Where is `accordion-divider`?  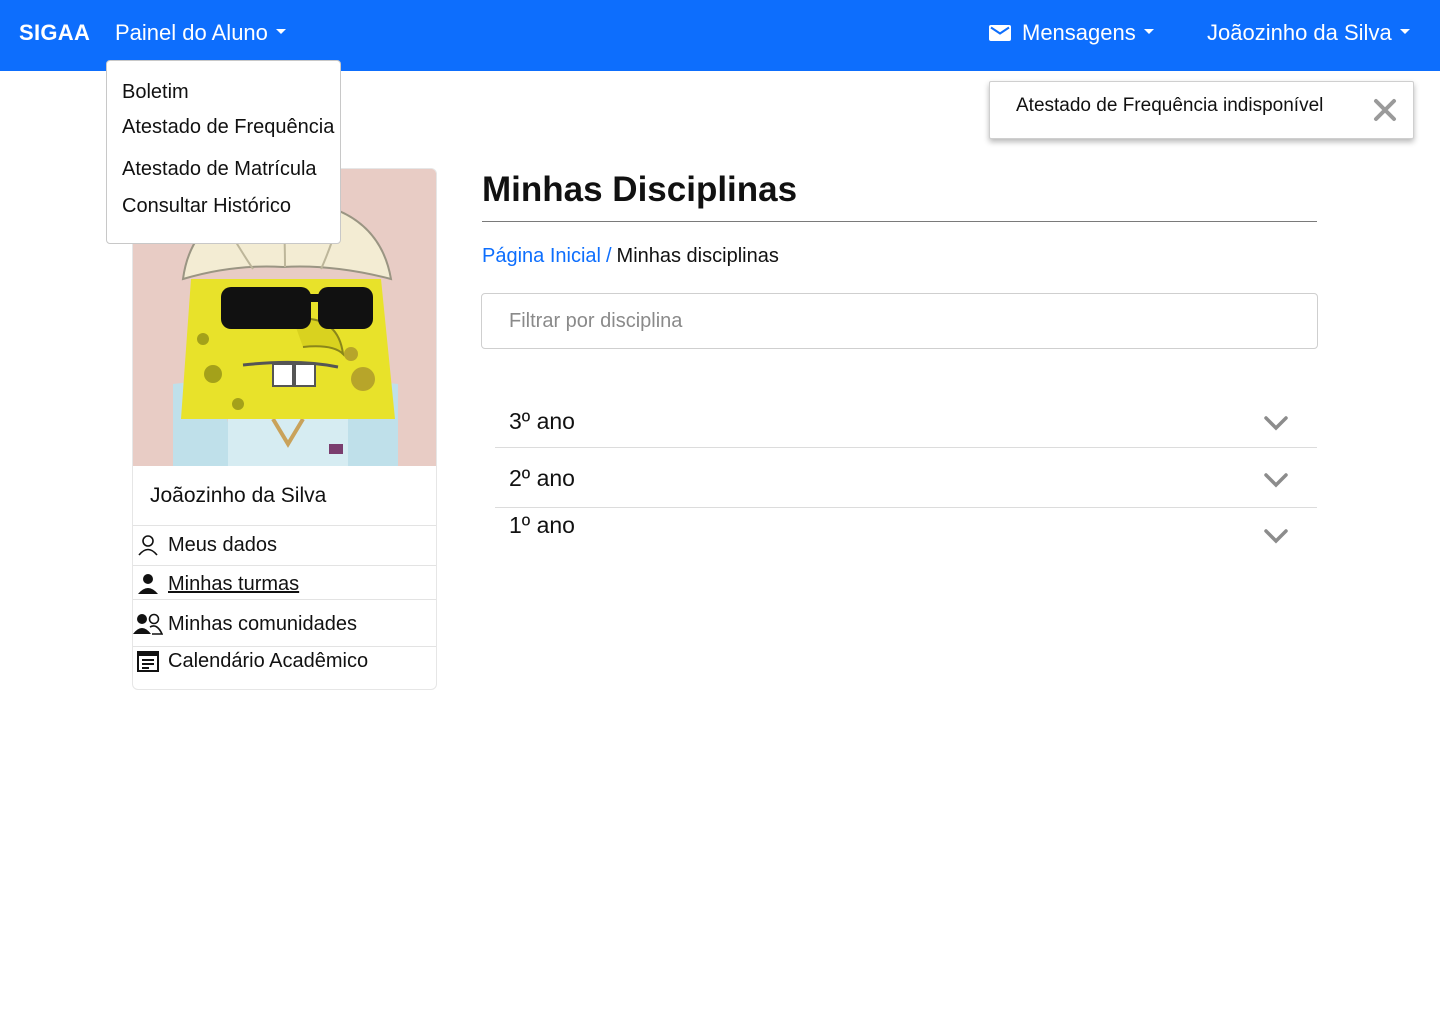 accordion-divider is located at coordinates (906, 447).